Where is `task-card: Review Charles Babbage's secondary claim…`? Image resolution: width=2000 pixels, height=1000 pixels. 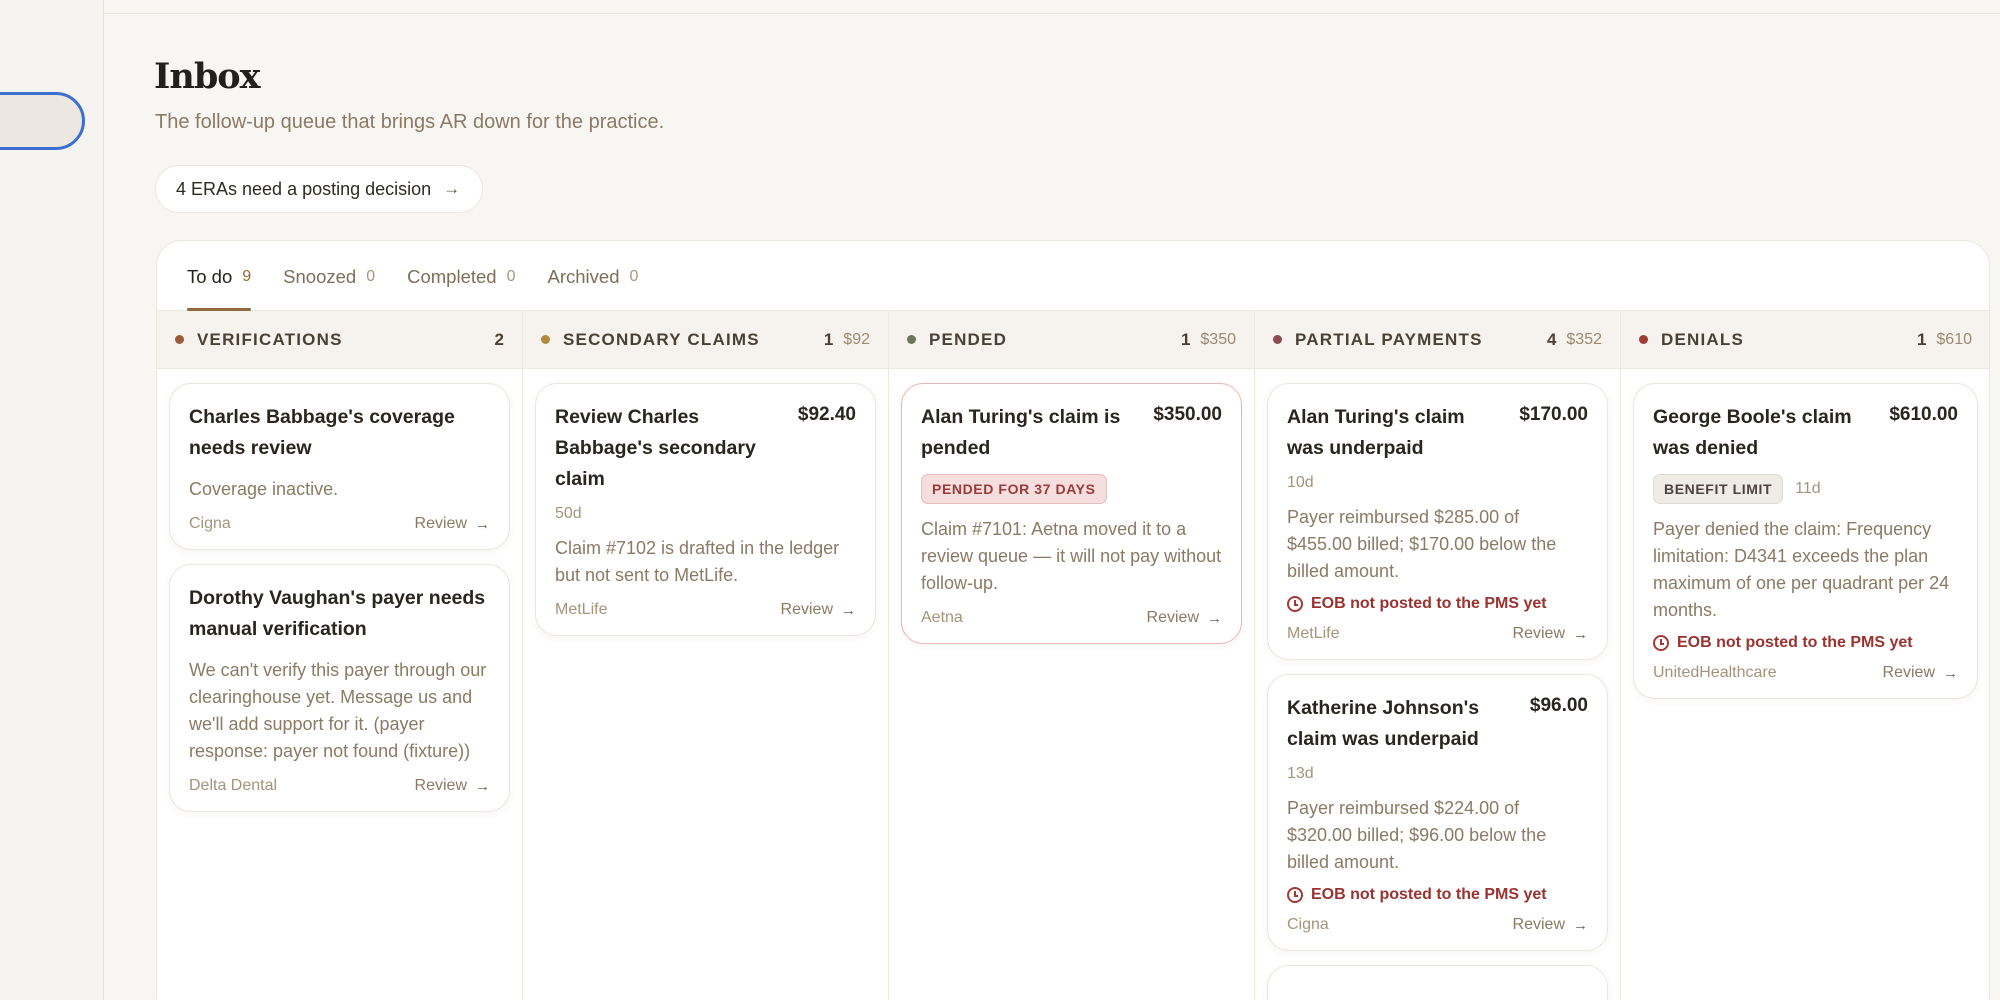 task-card: Review Charles Babbage's secondary claim… is located at coordinates (705, 509).